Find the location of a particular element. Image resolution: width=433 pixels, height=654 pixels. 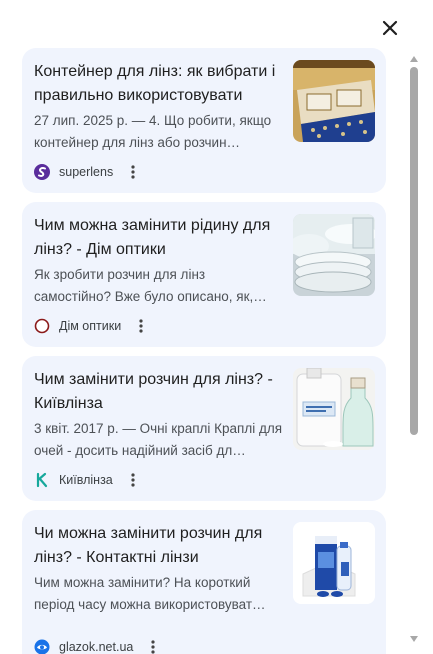

close-icon is located at coordinates (390, 28).